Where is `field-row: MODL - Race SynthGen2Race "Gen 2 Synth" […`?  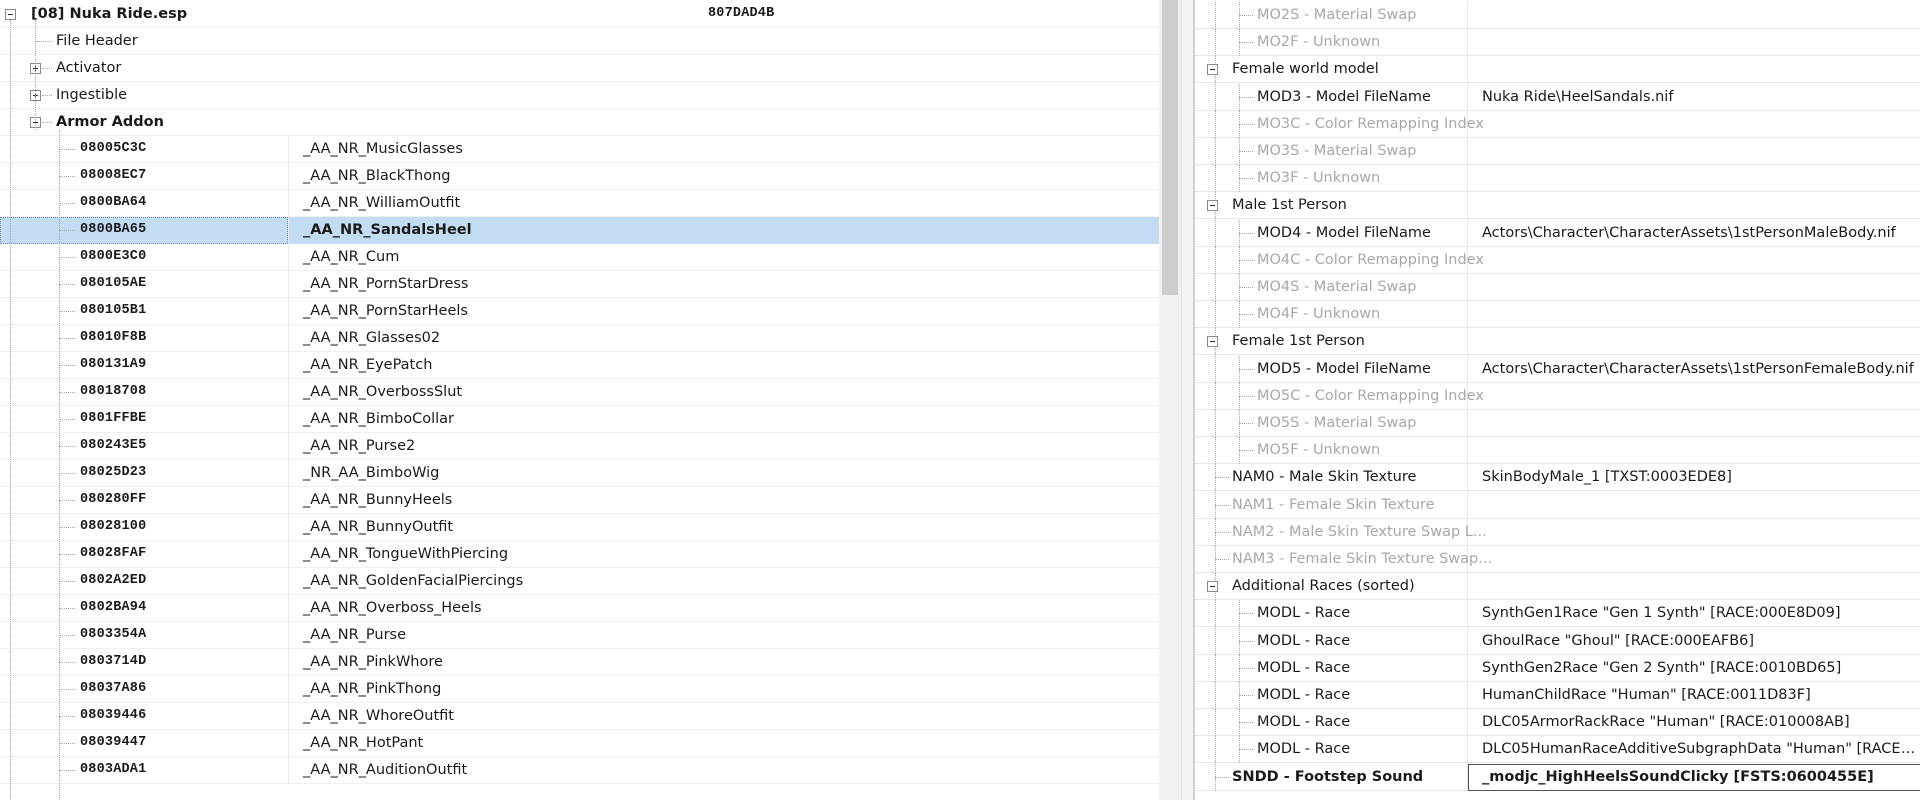
field-row: MODL - Race SynthGen2Race "Gen 2 Synth" [… is located at coordinates (1557, 668).